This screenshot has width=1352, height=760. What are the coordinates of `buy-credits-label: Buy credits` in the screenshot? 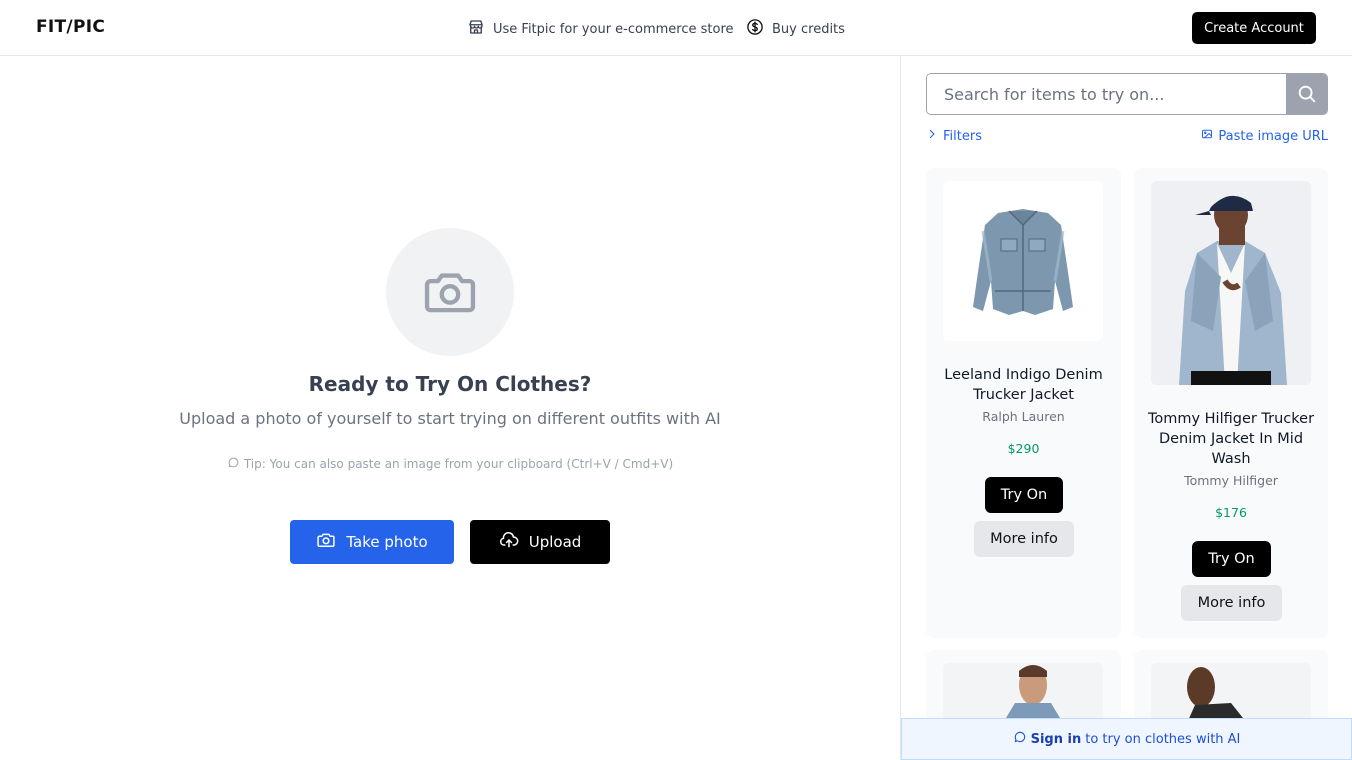 It's located at (808, 29).